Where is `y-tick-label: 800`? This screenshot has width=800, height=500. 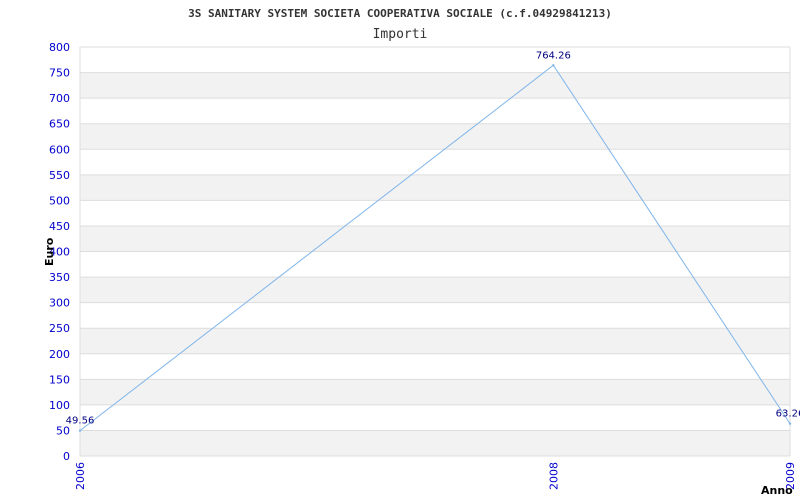 y-tick-label: 800 is located at coordinates (59, 47).